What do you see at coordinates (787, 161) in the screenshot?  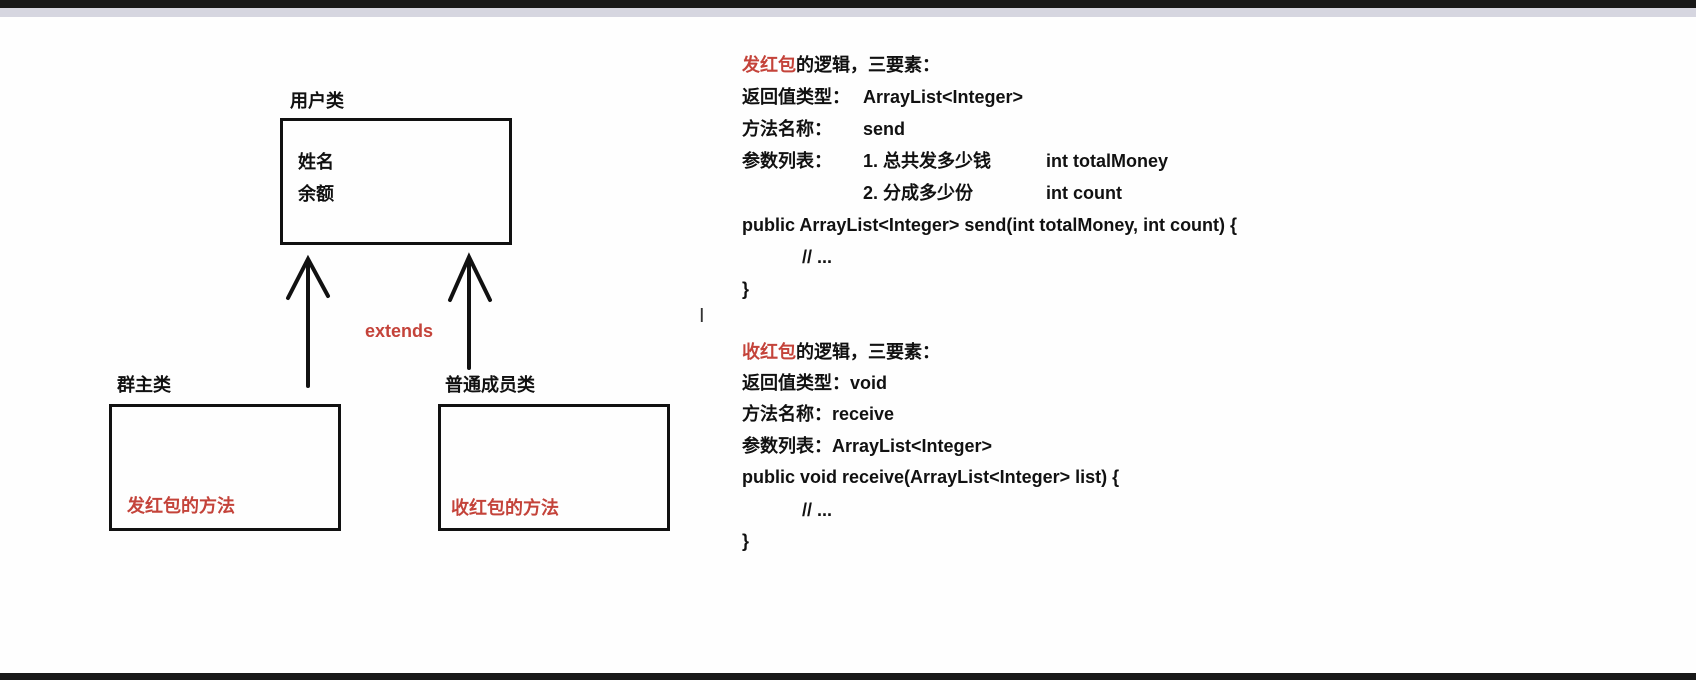 I see `send-params-label: 参数列表：` at bounding box center [787, 161].